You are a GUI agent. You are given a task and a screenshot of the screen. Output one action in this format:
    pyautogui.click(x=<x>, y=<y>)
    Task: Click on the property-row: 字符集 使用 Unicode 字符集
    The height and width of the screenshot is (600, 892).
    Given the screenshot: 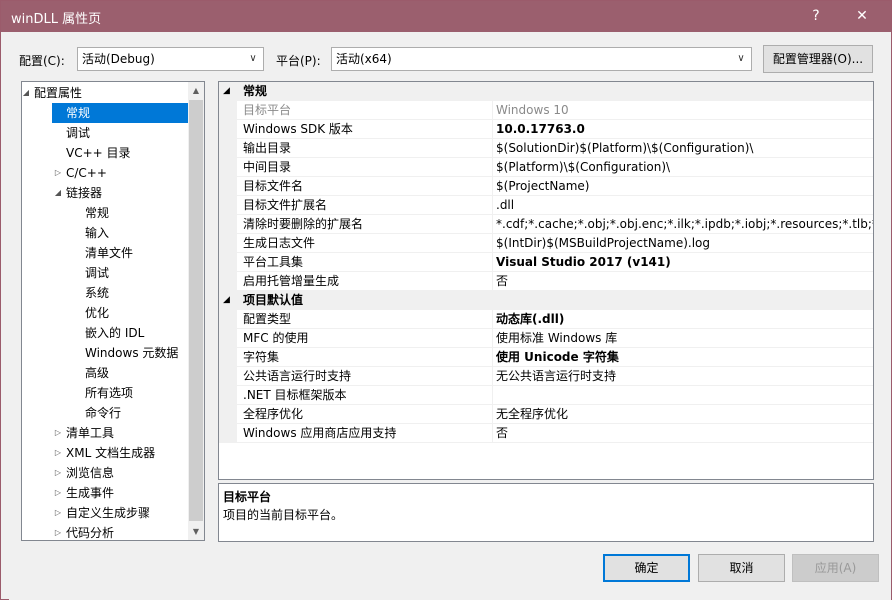 What is the action you would take?
    pyautogui.click(x=546, y=357)
    